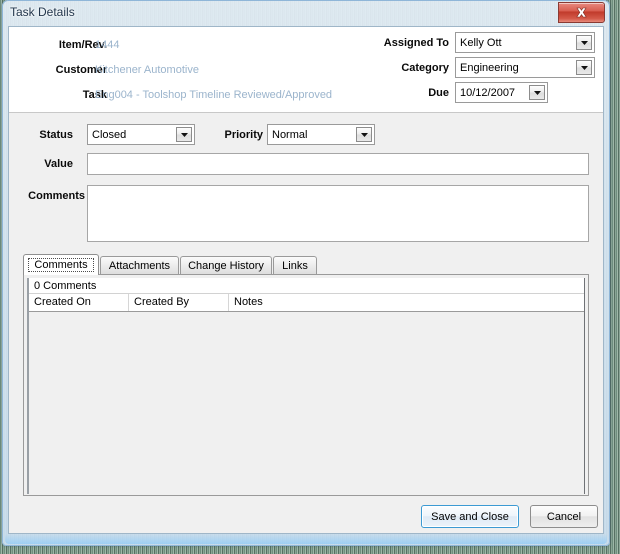 This screenshot has height=554, width=620. I want to click on comments-label: Comments, so click(56, 196).